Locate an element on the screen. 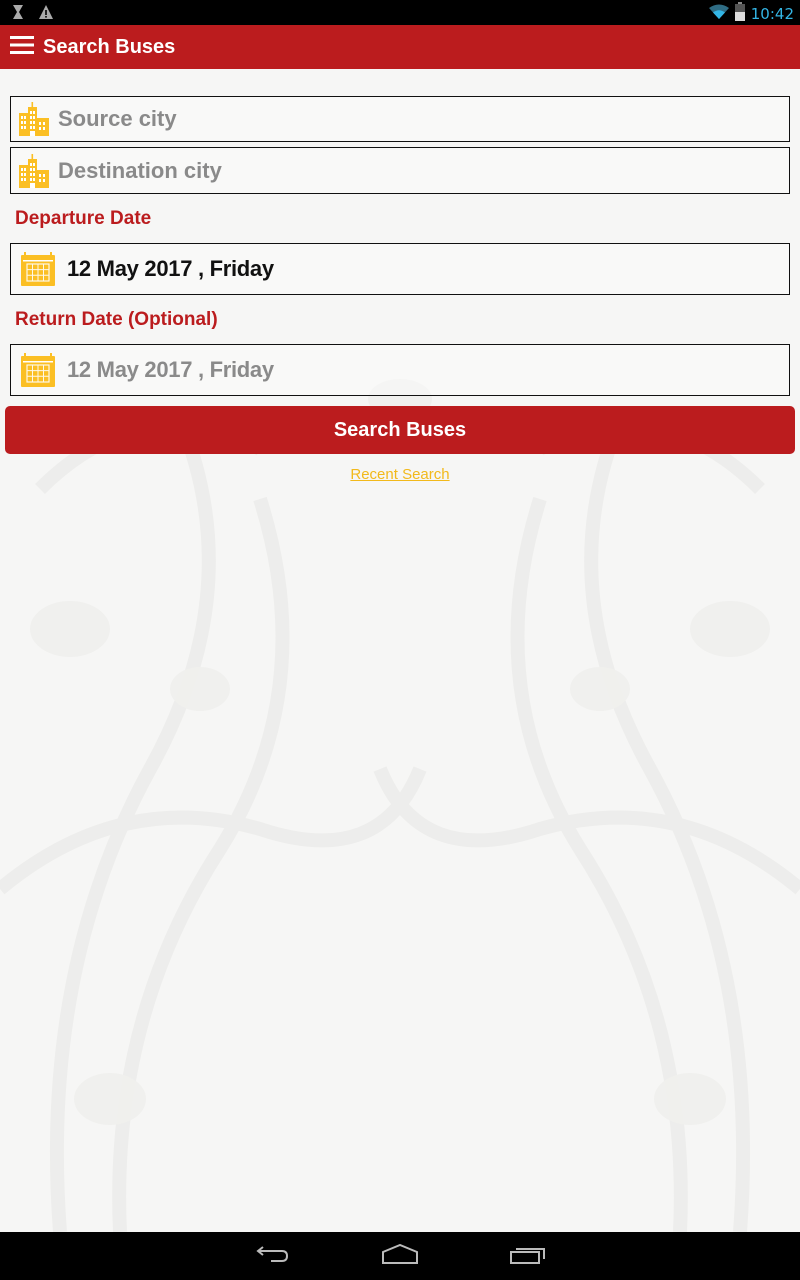 Image resolution: width=800 pixels, height=1280 pixels. battery-icon is located at coordinates (739, 14).